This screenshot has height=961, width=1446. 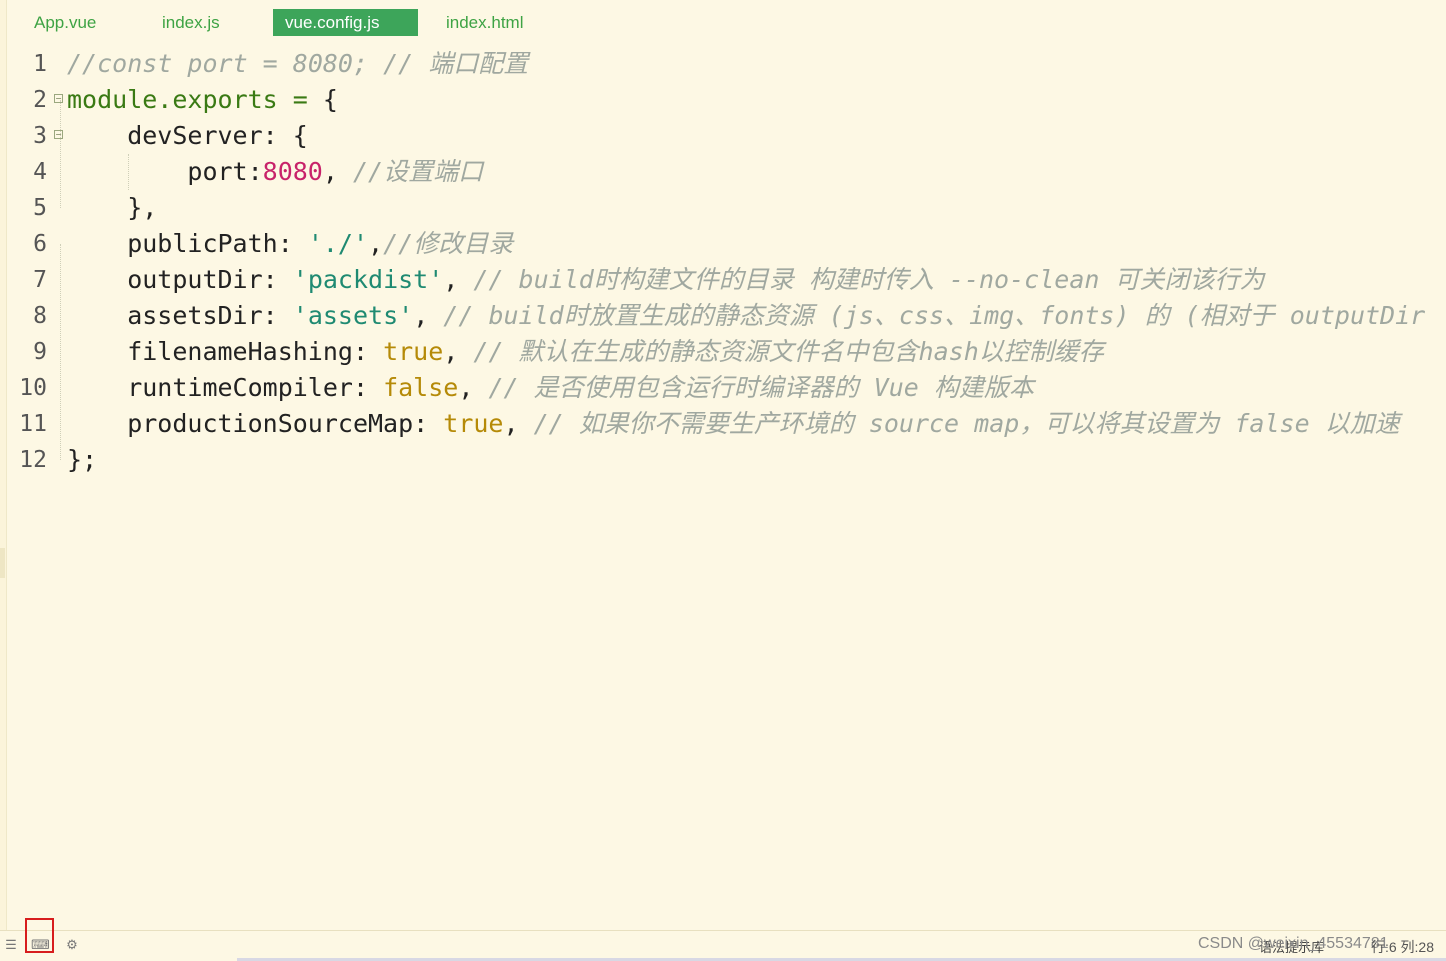 What do you see at coordinates (33, 424) in the screenshot?
I see `line-number: 11` at bounding box center [33, 424].